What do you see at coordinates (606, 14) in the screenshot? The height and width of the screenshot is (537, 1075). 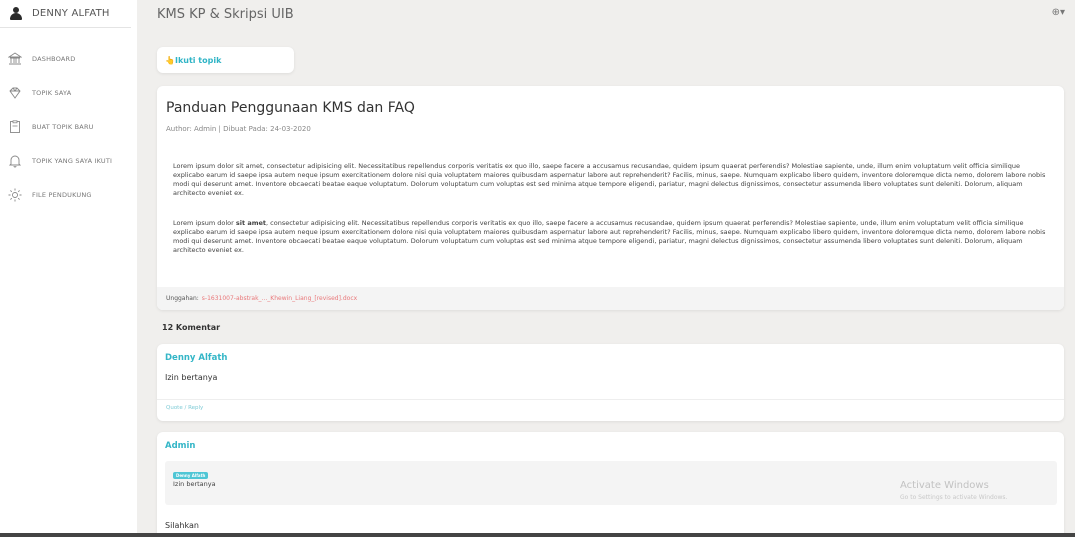 I see `top-bar: KMS KP & Skripsi UIB ⊕▾` at bounding box center [606, 14].